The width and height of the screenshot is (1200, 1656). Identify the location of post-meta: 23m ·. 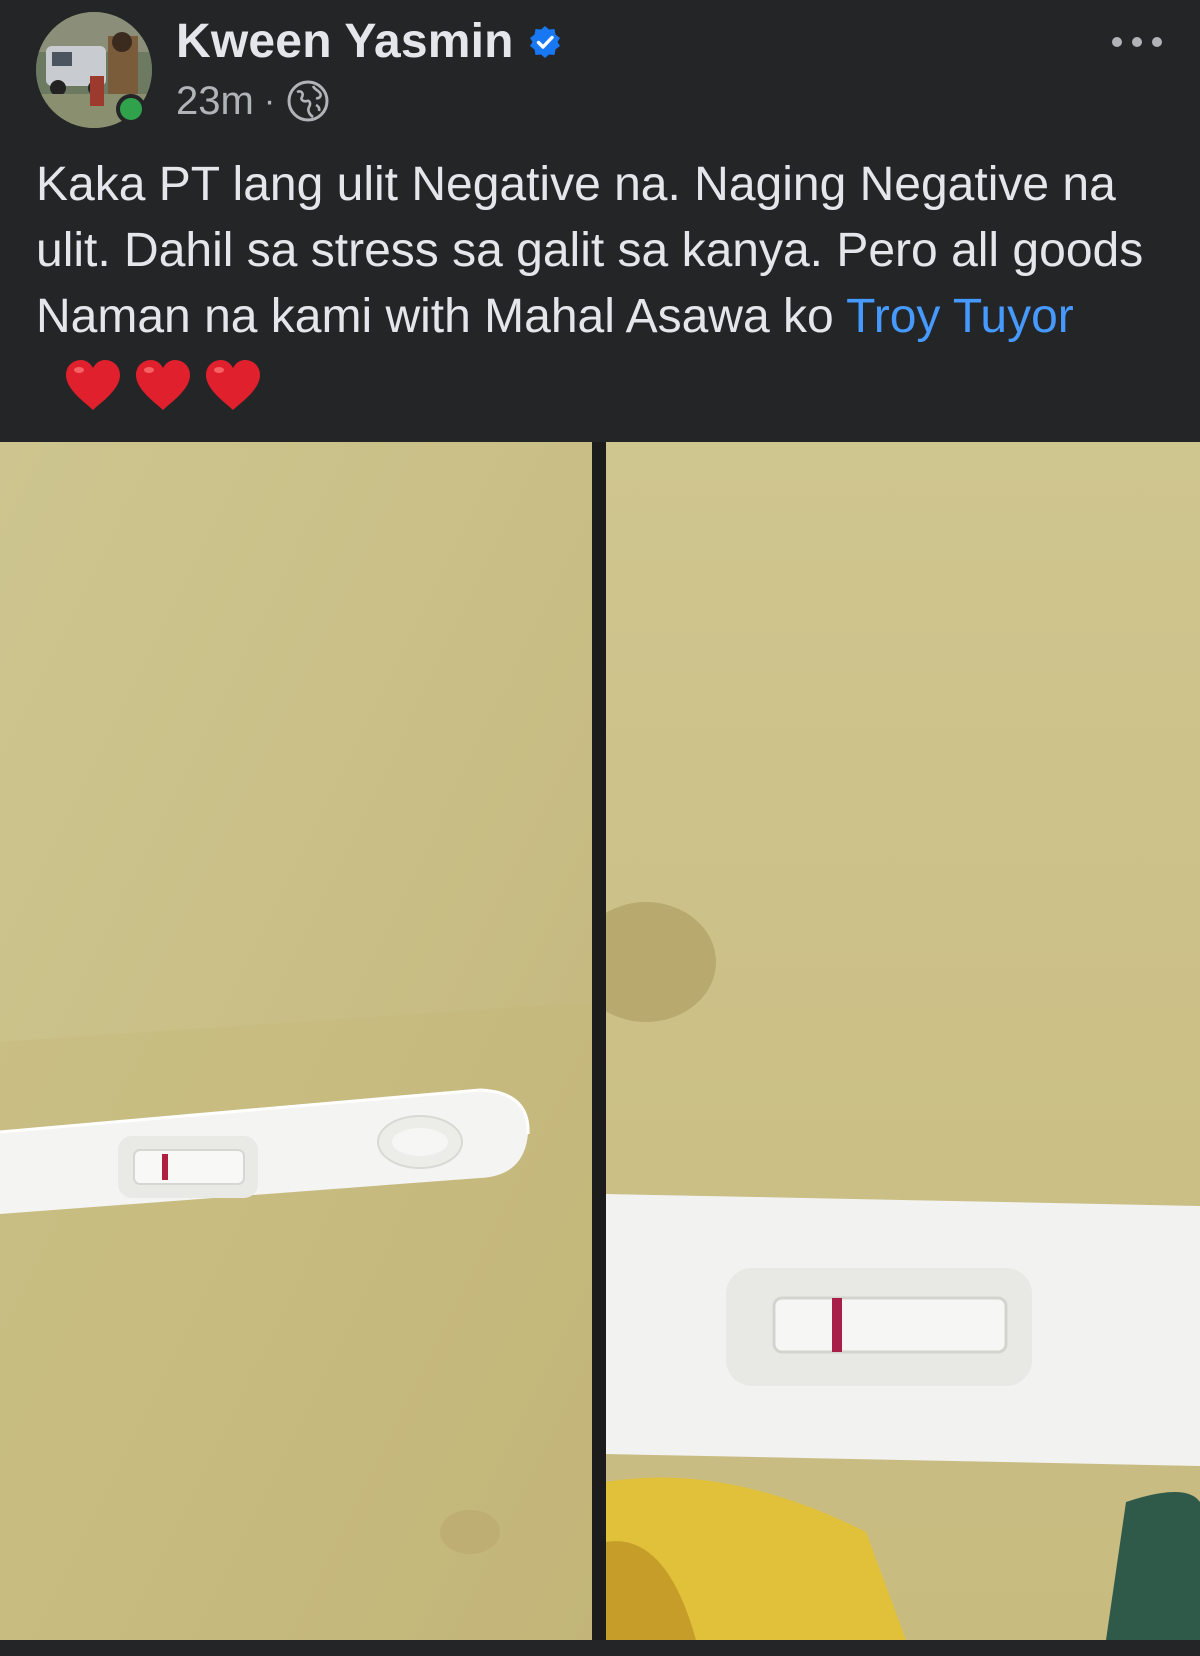
(253, 101).